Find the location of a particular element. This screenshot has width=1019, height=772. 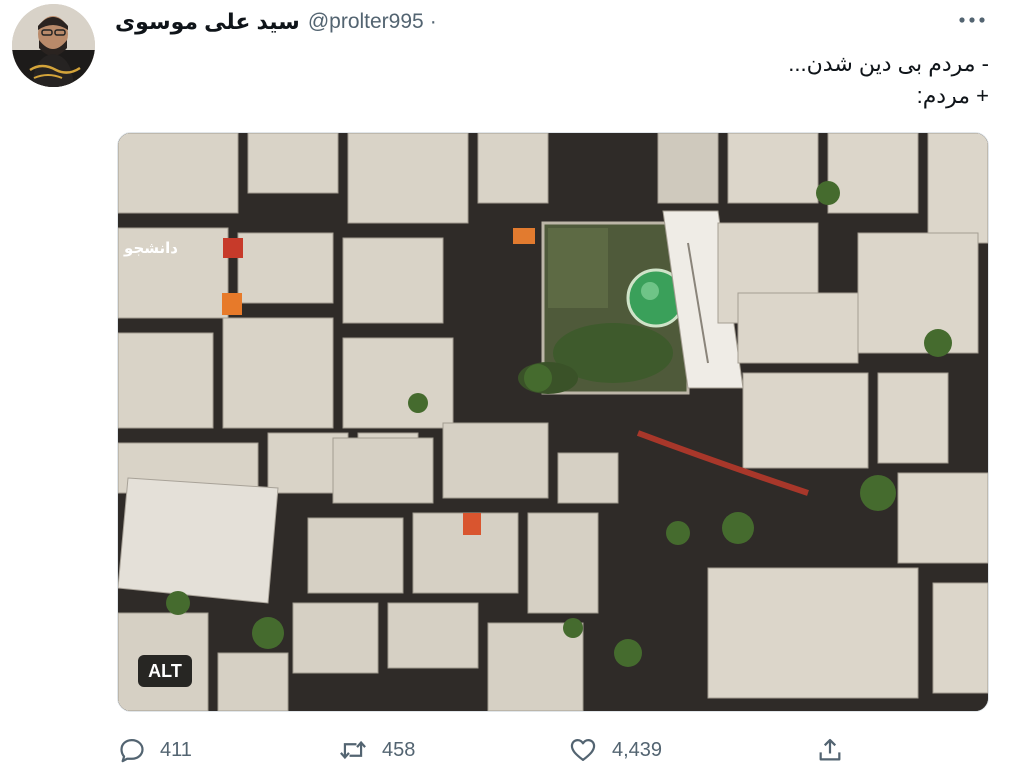

retweet-arrows-icon is located at coordinates (353, 750).